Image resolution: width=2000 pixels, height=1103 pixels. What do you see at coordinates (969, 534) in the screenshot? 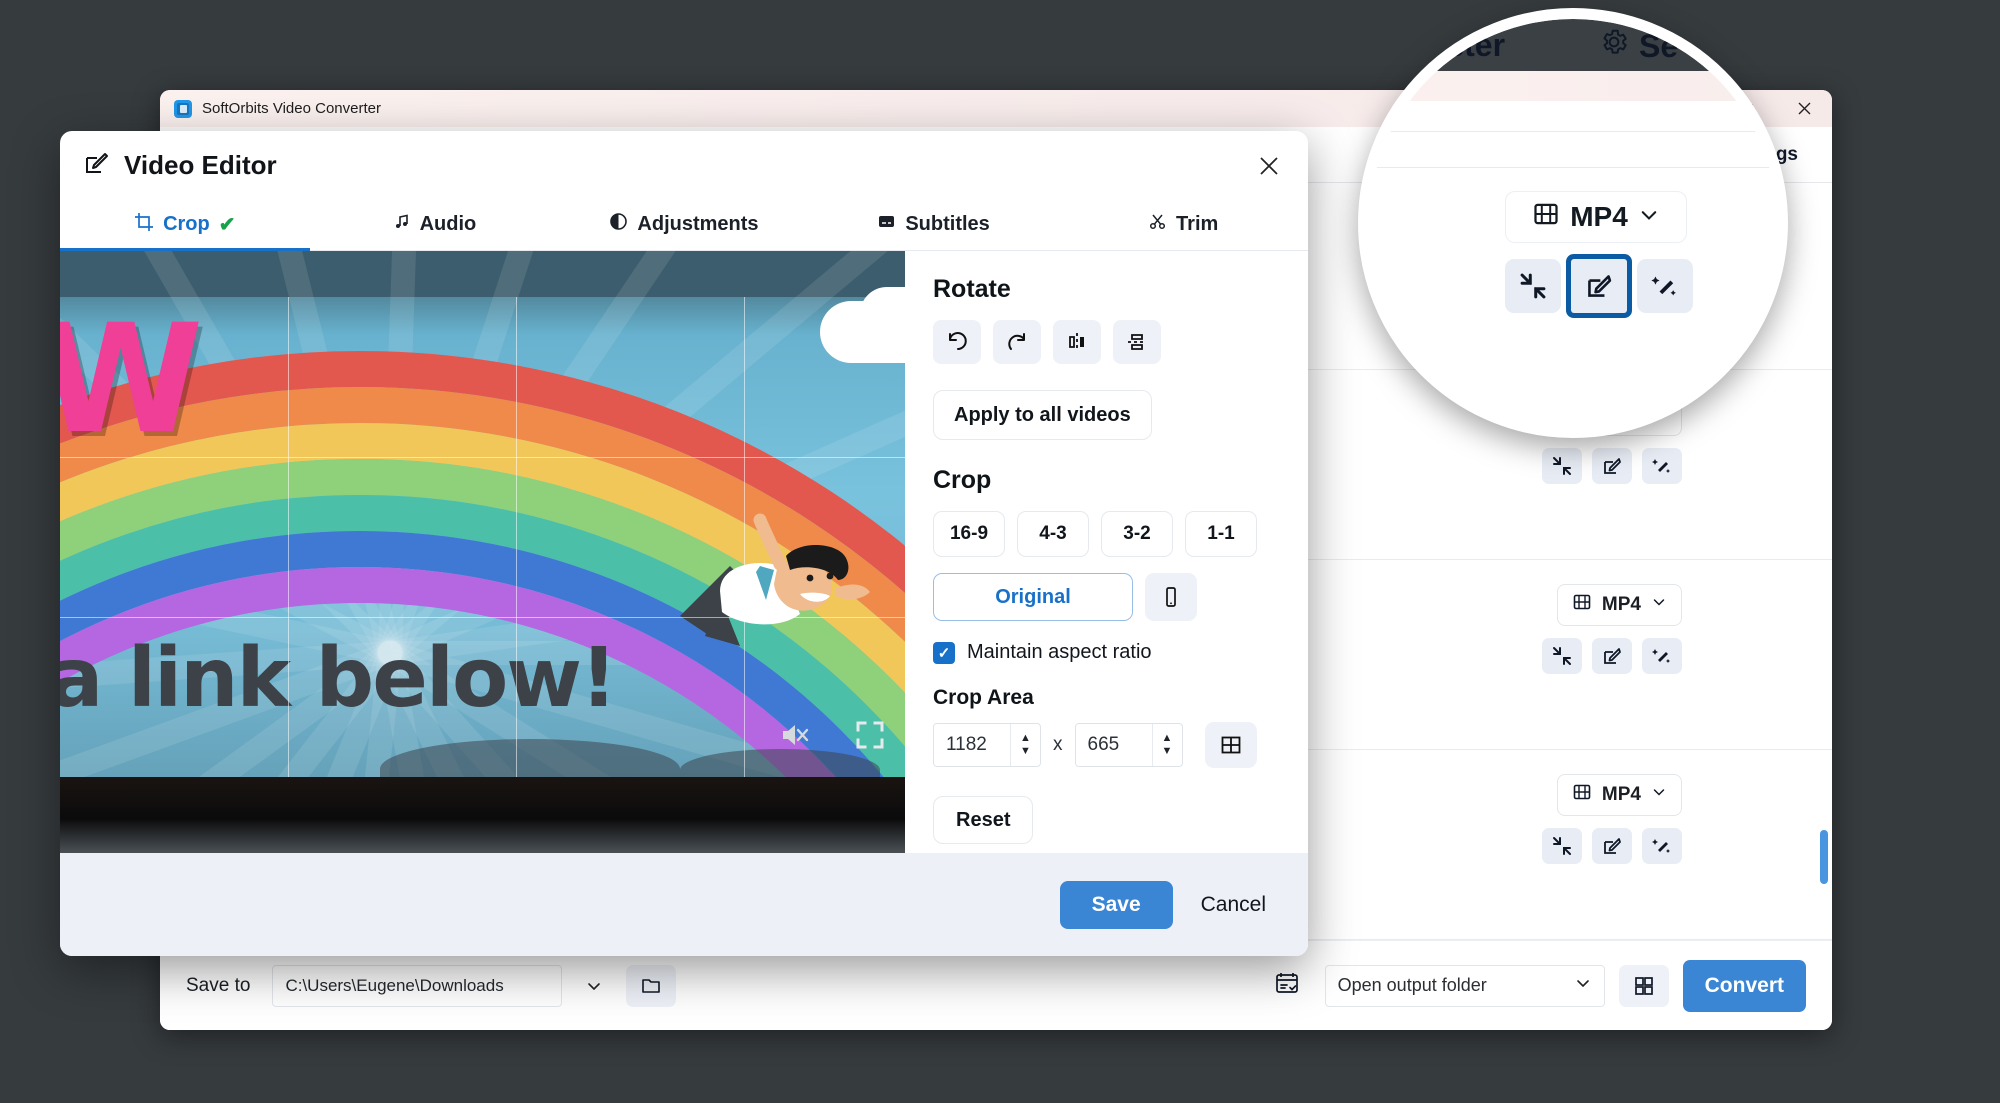
I see `ratio-16-9-button: 16-9` at bounding box center [969, 534].